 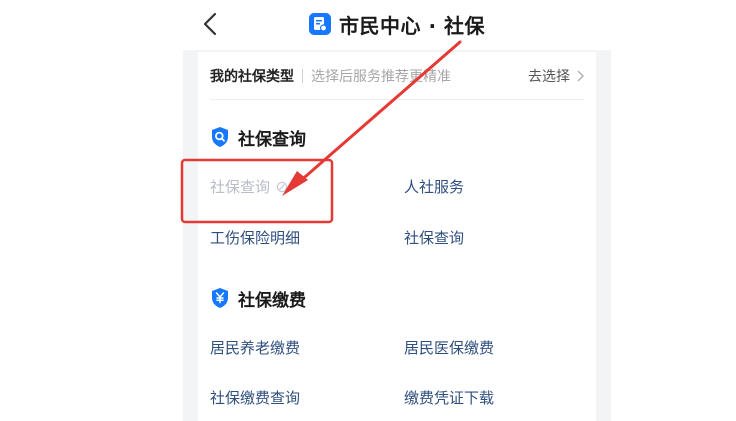 I want to click on service-item-resident-medical-payment: 居民医保缴费, so click(x=449, y=348).